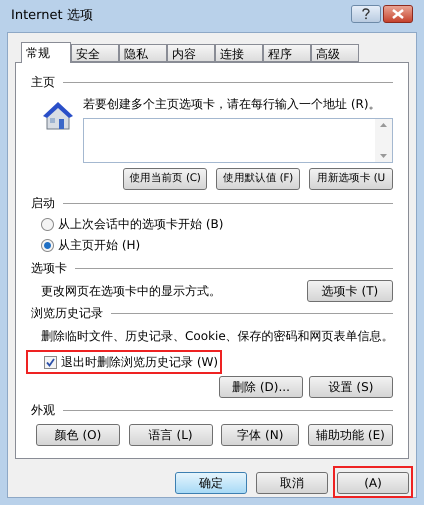  What do you see at coordinates (292, 483) in the screenshot?
I see `dialog-button: 取消` at bounding box center [292, 483].